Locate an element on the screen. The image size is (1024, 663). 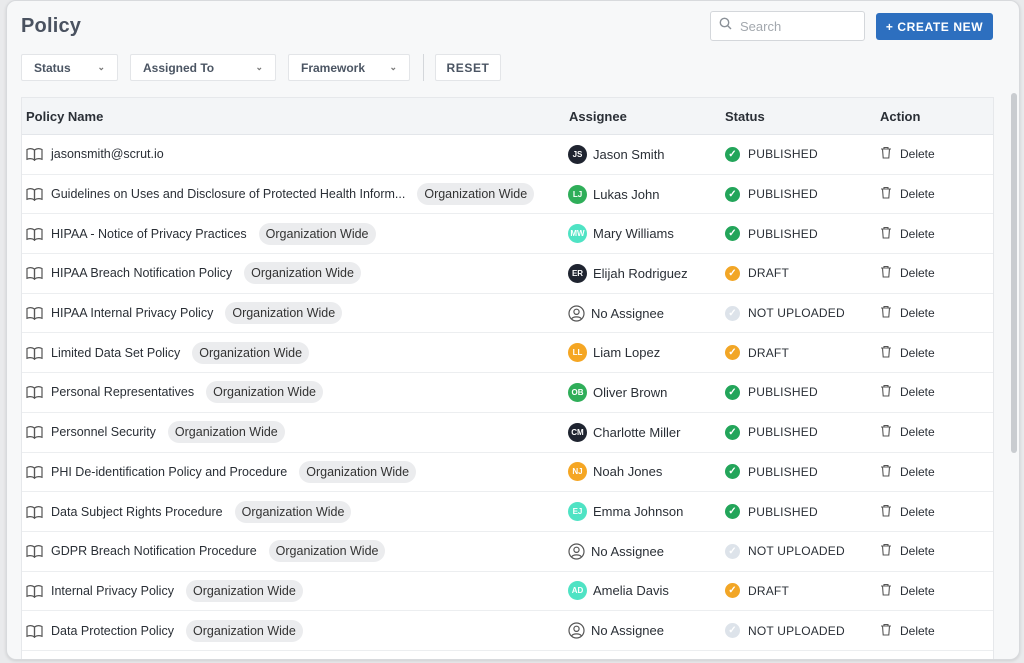
column-header-status: Status is located at coordinates (745, 116).